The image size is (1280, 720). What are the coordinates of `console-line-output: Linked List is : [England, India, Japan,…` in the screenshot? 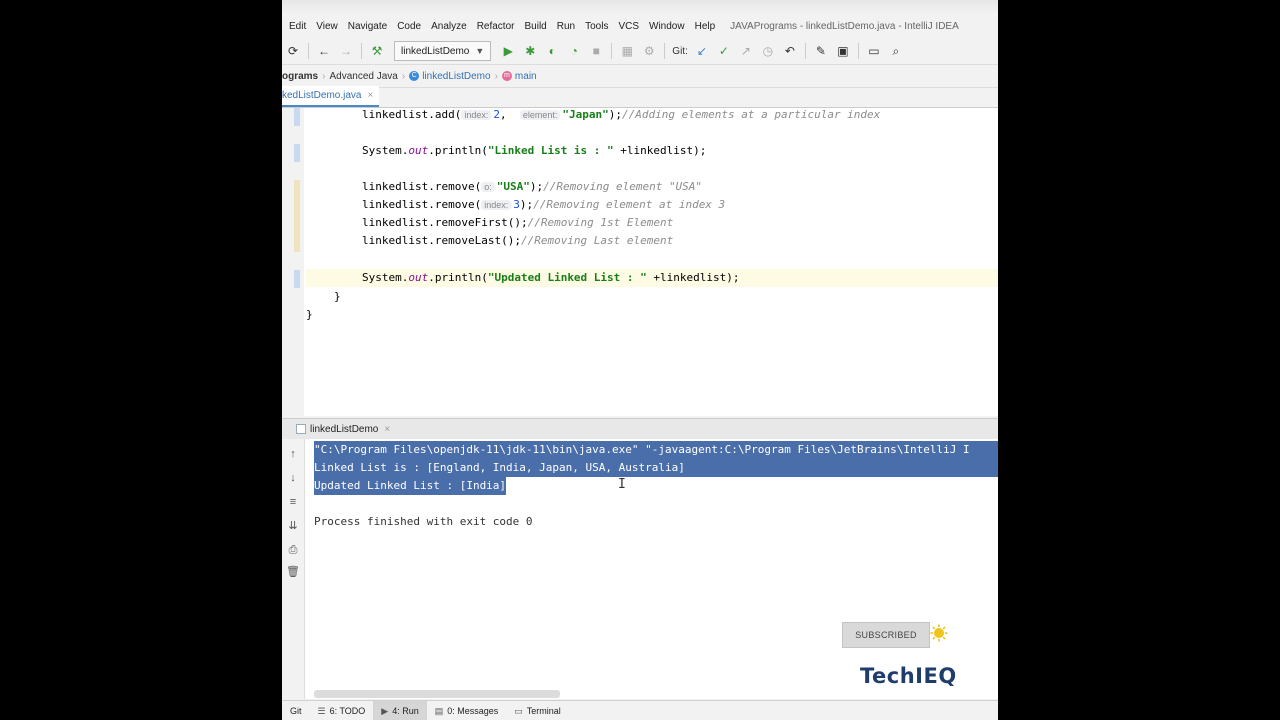 It's located at (499, 468).